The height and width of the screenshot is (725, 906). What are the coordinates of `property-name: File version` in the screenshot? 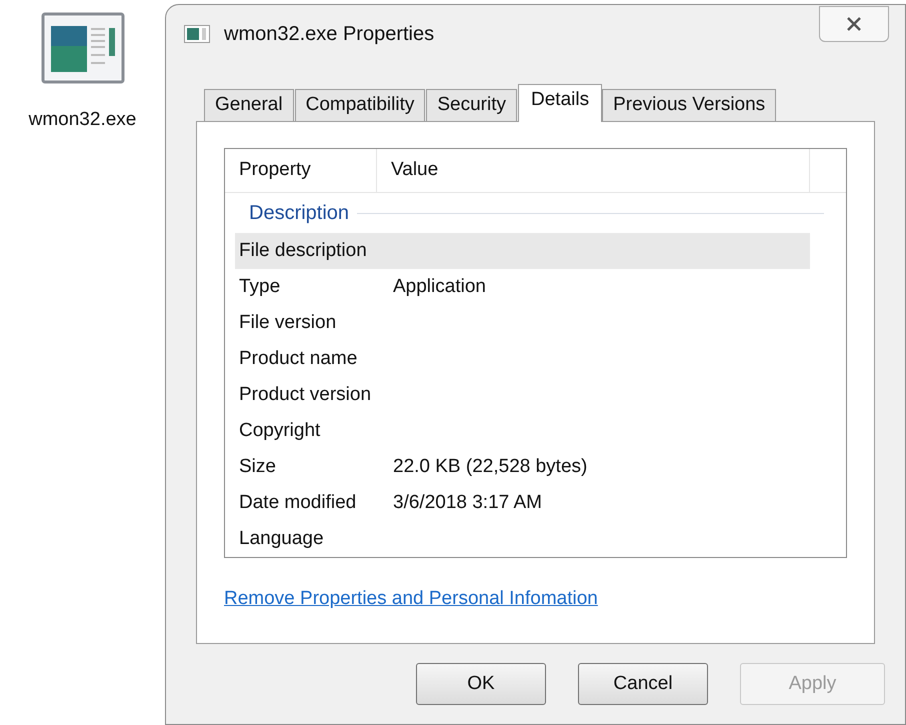 It's located at (288, 322).